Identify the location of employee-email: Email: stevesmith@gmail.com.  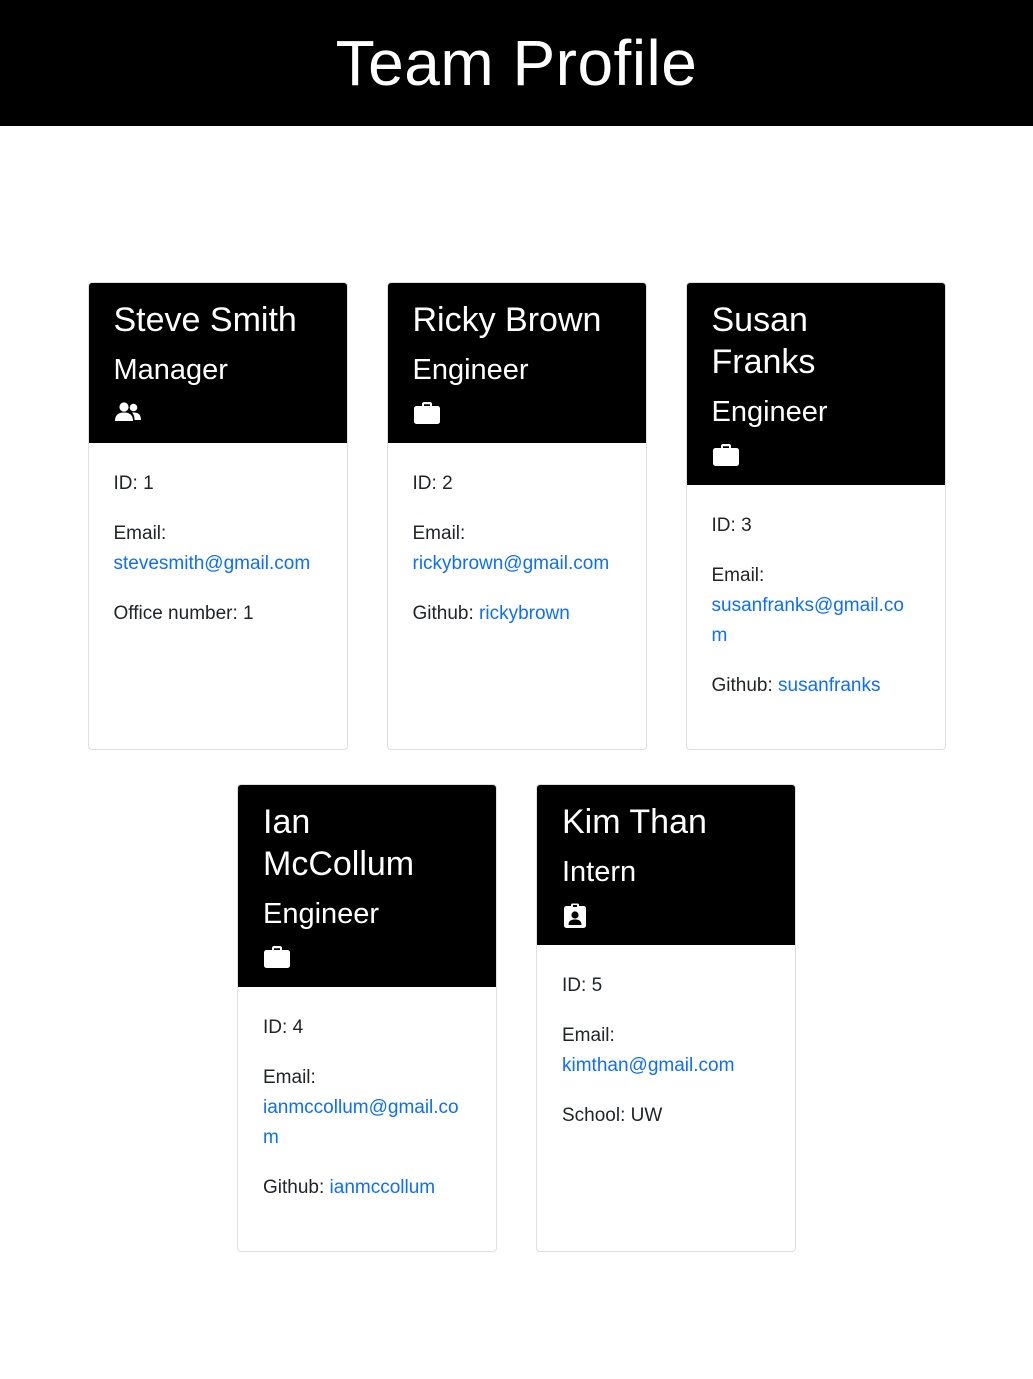
(218, 549).